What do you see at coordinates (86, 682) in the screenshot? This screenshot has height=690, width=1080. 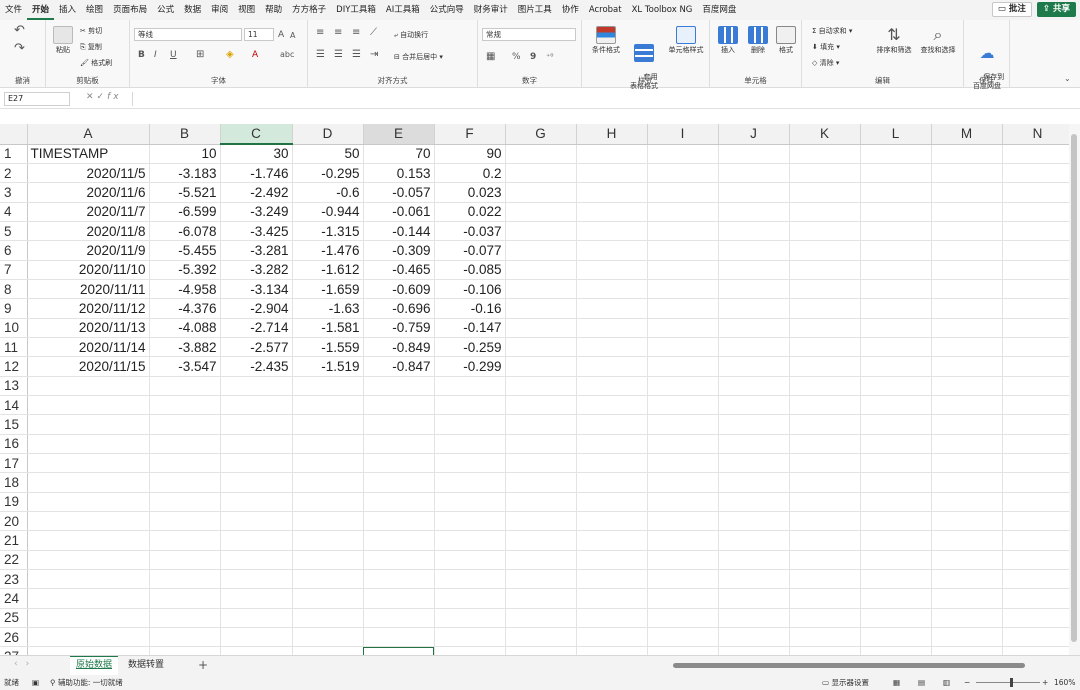 I see `accessibility-status: ⚲ 辅助功能: 一切就绪` at bounding box center [86, 682].